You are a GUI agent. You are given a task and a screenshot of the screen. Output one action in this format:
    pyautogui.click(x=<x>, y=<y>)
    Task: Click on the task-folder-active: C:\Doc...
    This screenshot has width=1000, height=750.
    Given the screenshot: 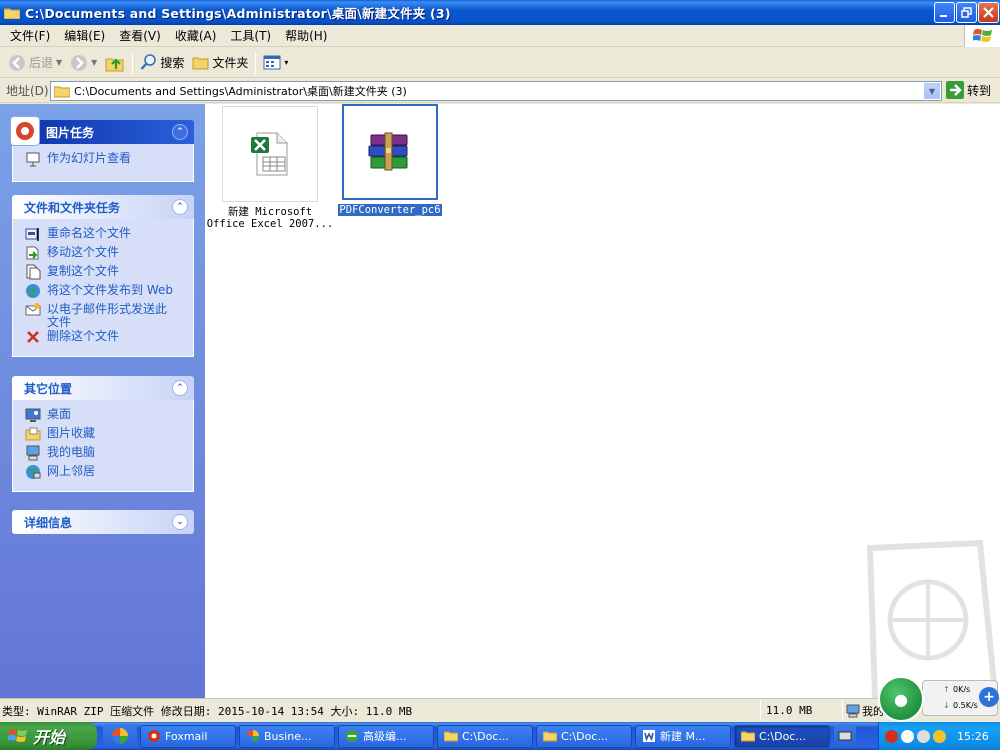 What is the action you would take?
    pyautogui.click(x=782, y=736)
    